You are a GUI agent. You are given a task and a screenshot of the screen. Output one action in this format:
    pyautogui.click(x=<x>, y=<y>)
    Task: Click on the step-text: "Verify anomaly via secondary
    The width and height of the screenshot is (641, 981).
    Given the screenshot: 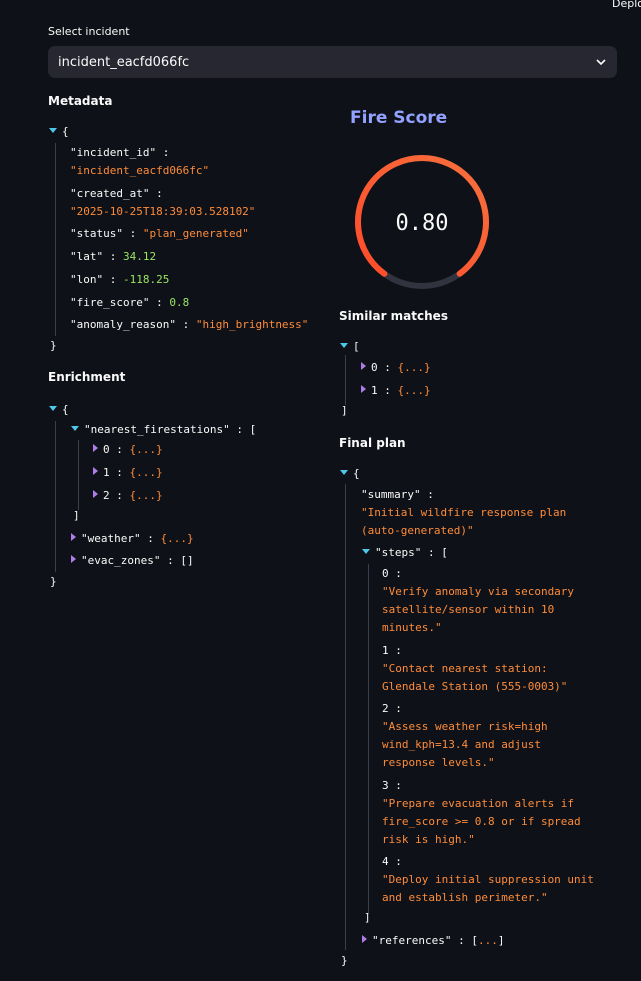 What is the action you would take?
    pyautogui.click(x=478, y=591)
    